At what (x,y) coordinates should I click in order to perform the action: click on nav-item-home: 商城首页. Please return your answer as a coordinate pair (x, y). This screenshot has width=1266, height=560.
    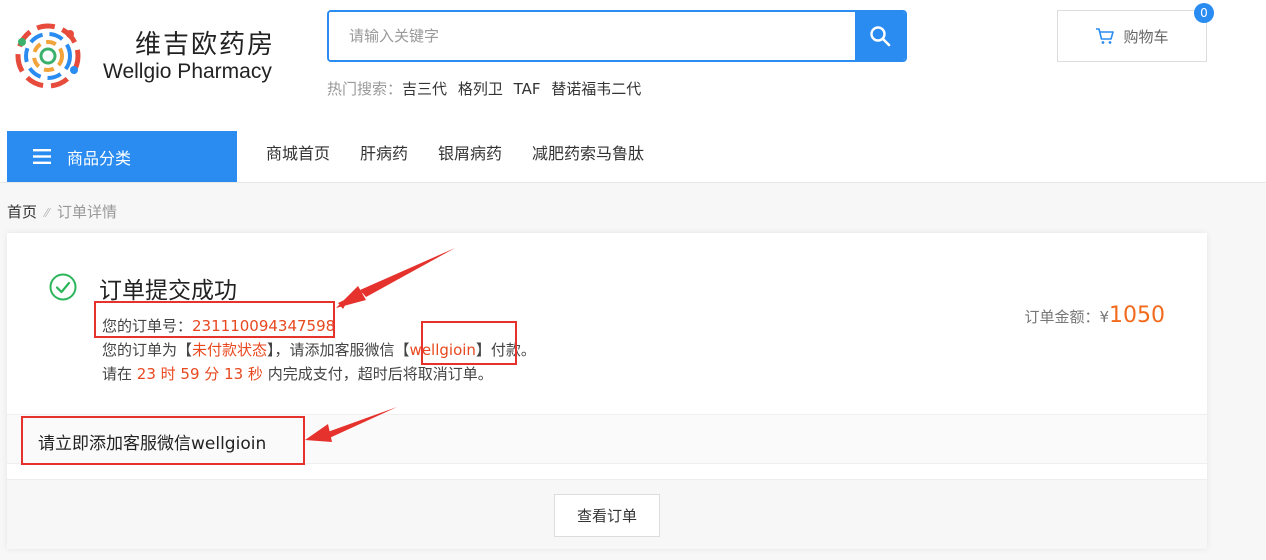
    Looking at the image, I should click on (298, 152).